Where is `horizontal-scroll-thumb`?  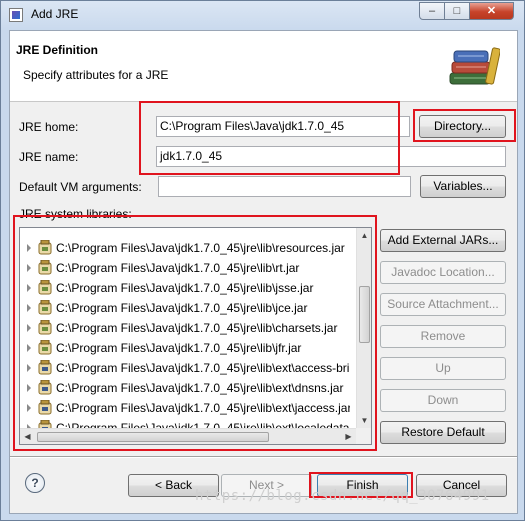
horizontal-scroll-thumb is located at coordinates (153, 437).